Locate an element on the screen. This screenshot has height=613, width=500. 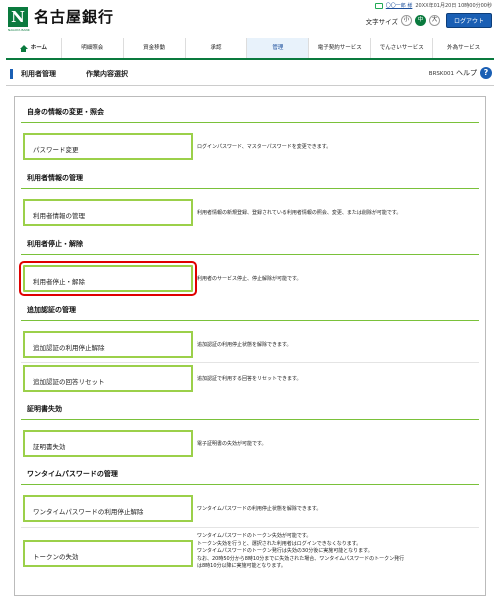
desc-line: は8時10分以降に実施可能となります。 is located at coordinates (241, 566).